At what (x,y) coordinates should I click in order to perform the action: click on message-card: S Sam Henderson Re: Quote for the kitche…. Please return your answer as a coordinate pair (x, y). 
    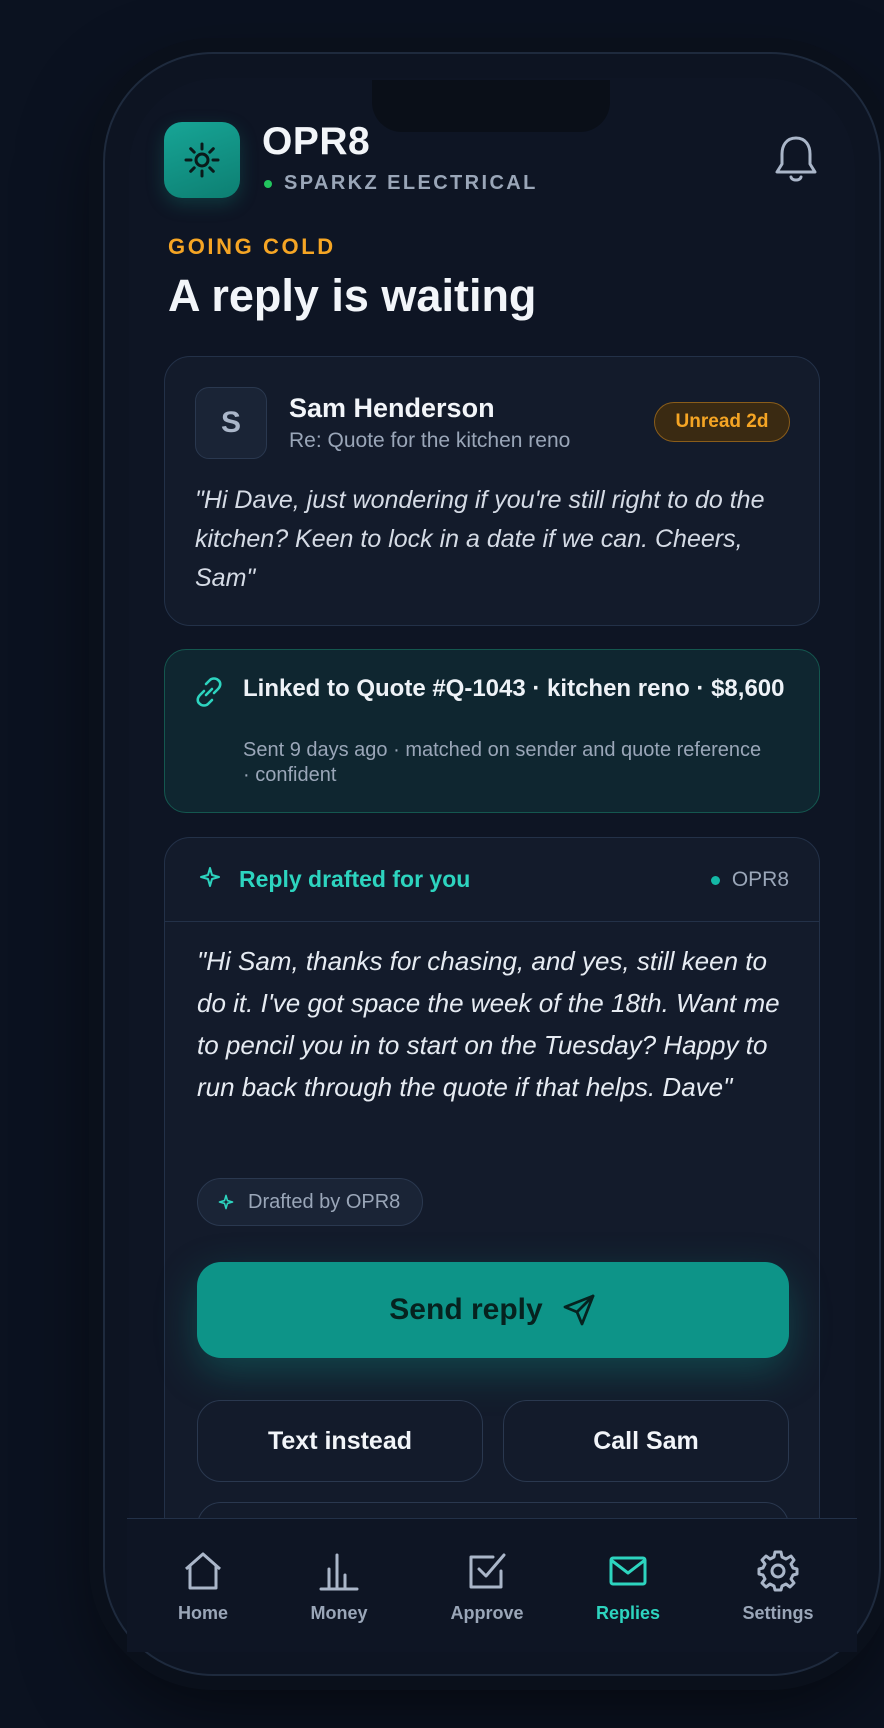
    Looking at the image, I should click on (492, 491).